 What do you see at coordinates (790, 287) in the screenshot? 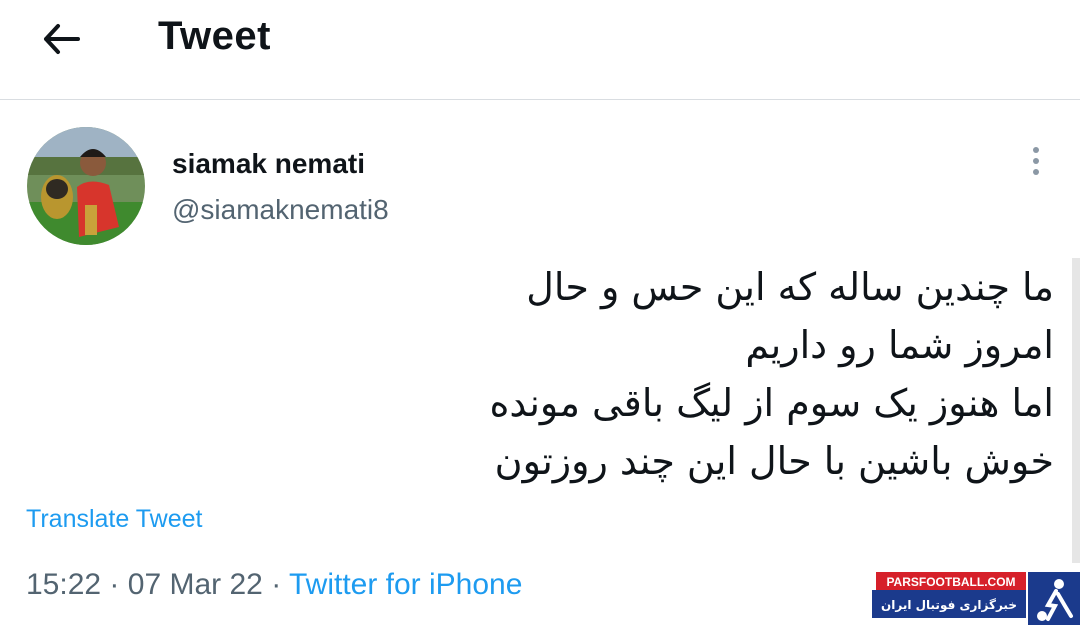
I see `tweet-text-line: ما چندین ساله که این حس و حال` at bounding box center [790, 287].